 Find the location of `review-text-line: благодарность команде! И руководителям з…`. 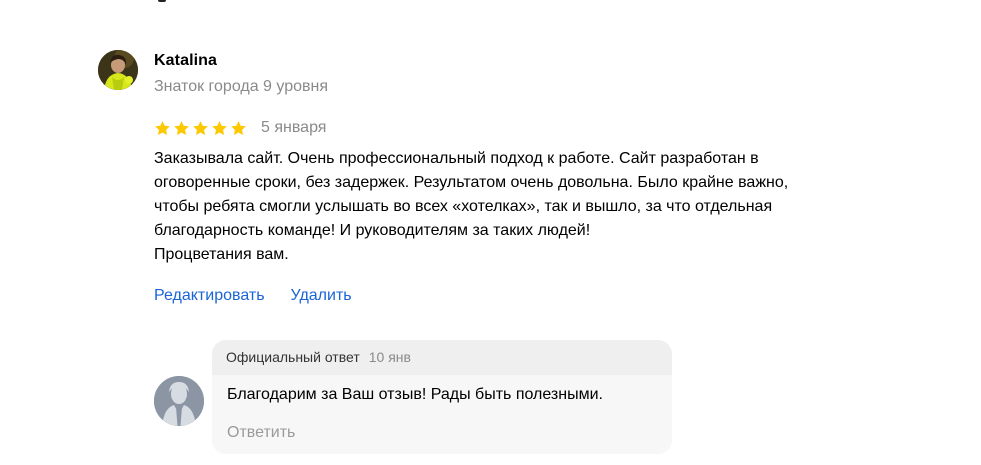

review-text-line: благодарность команде! И руководителям з… is located at coordinates (372, 230).